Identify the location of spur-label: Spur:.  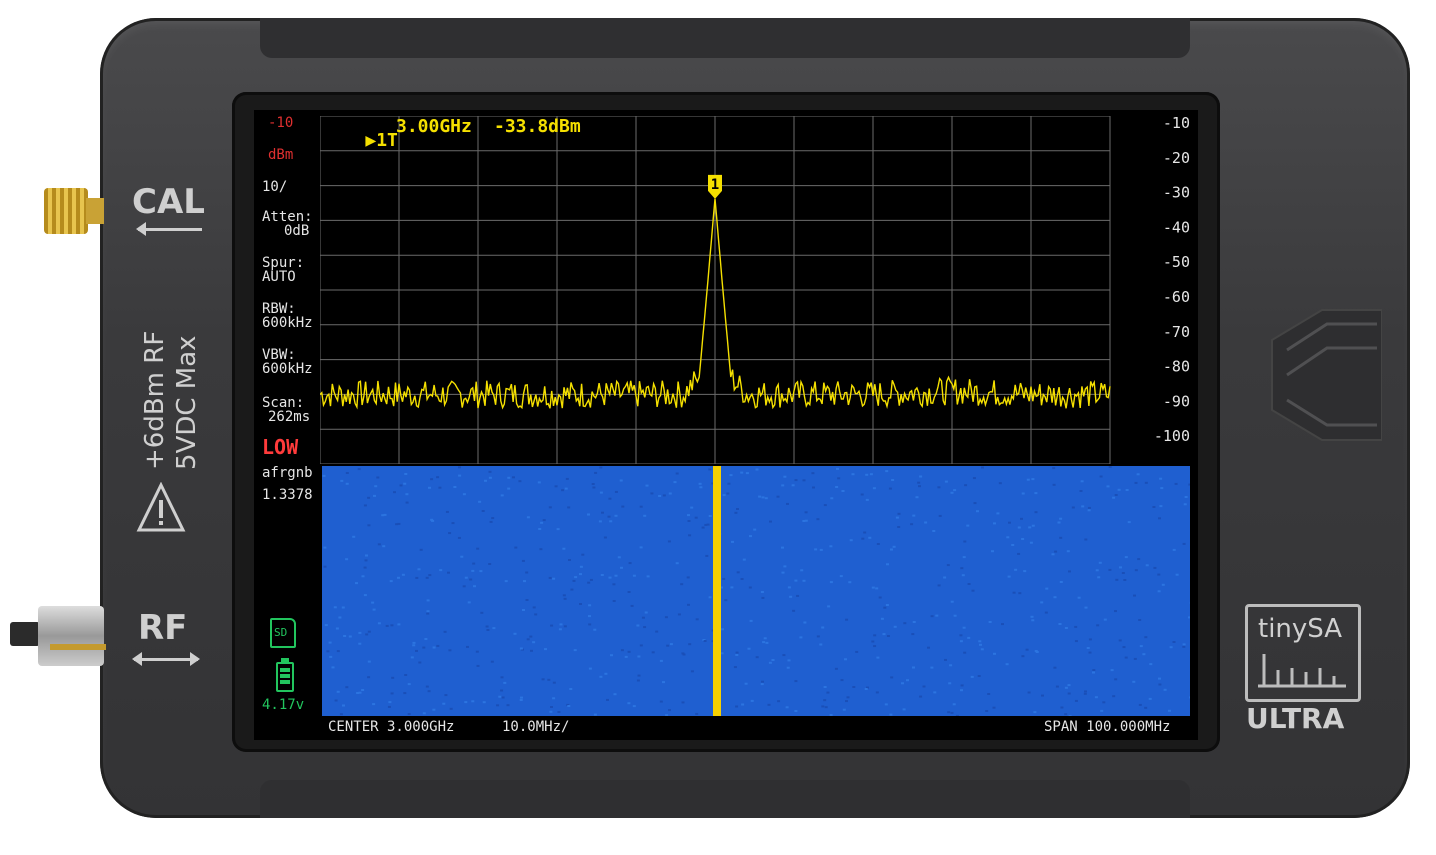
(283, 263).